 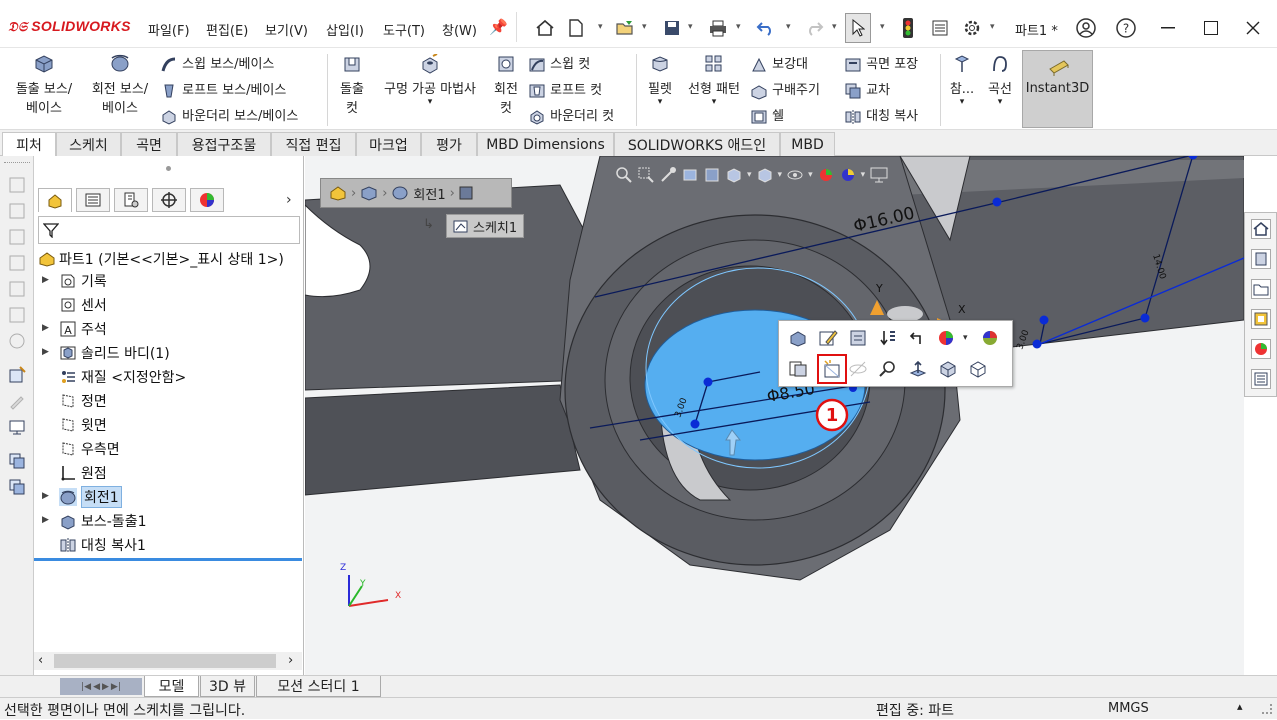 I want to click on copy-icon, so click(x=17, y=461).